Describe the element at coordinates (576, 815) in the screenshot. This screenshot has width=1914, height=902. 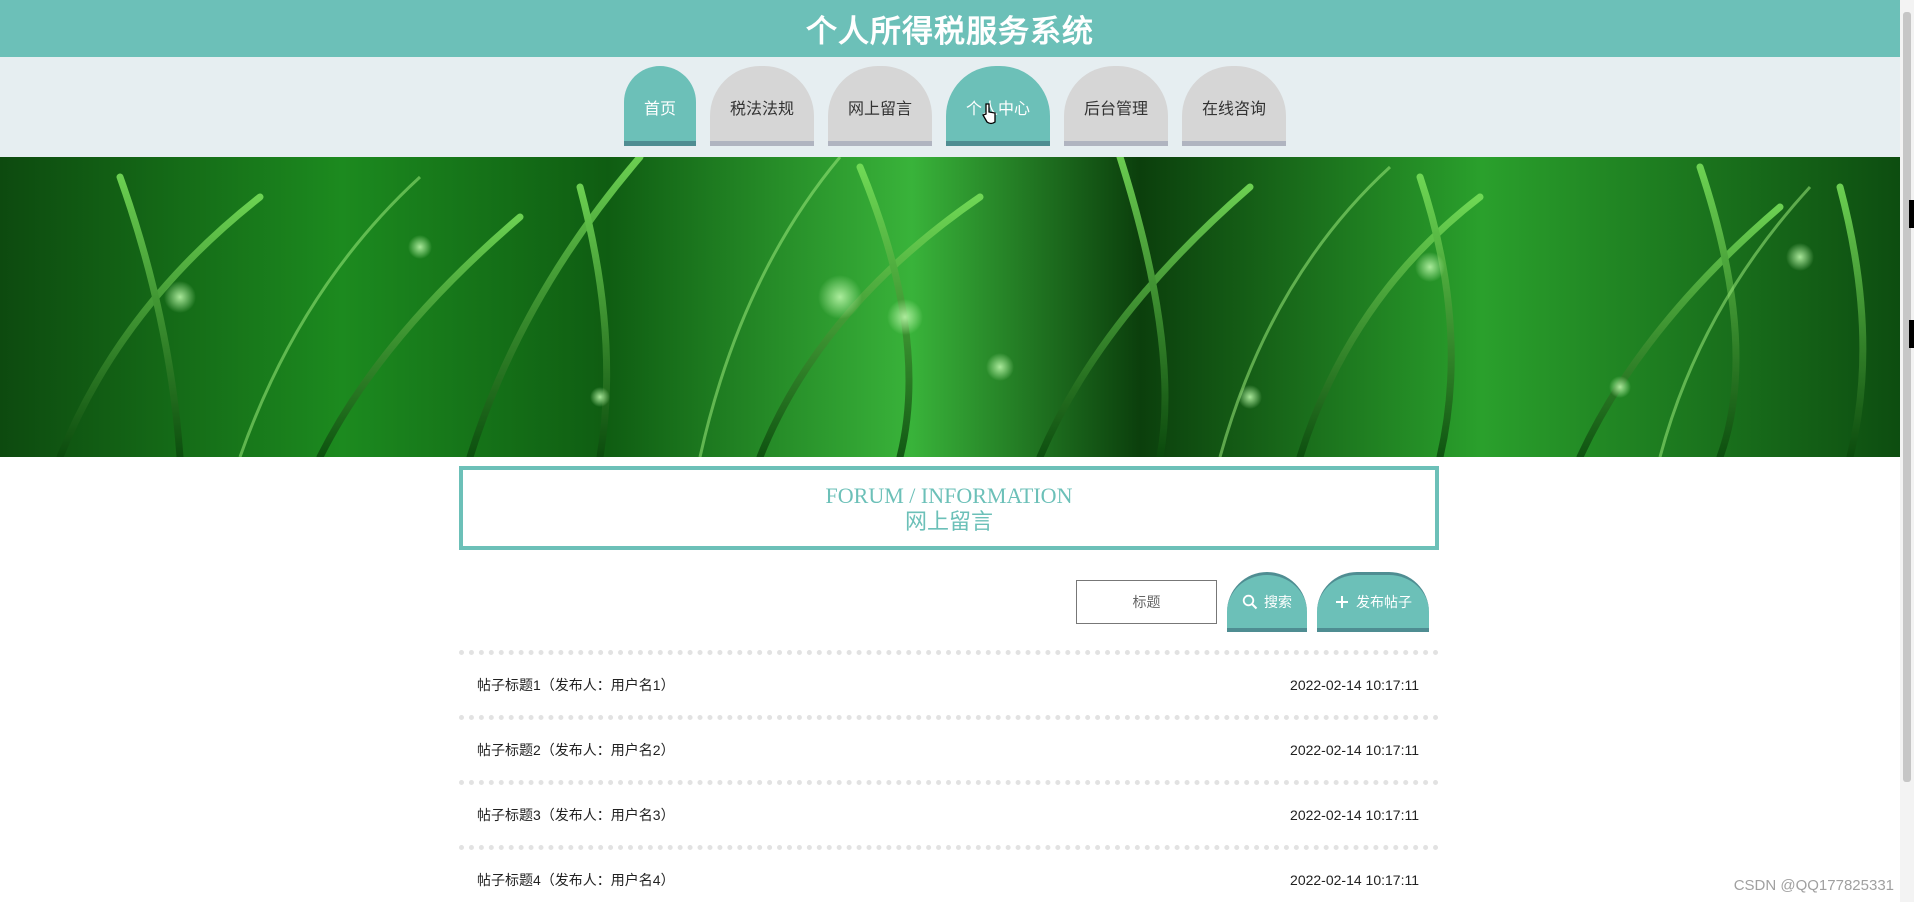
I see `post-title: 帖子标题3（发布人：用户名3）` at that location.